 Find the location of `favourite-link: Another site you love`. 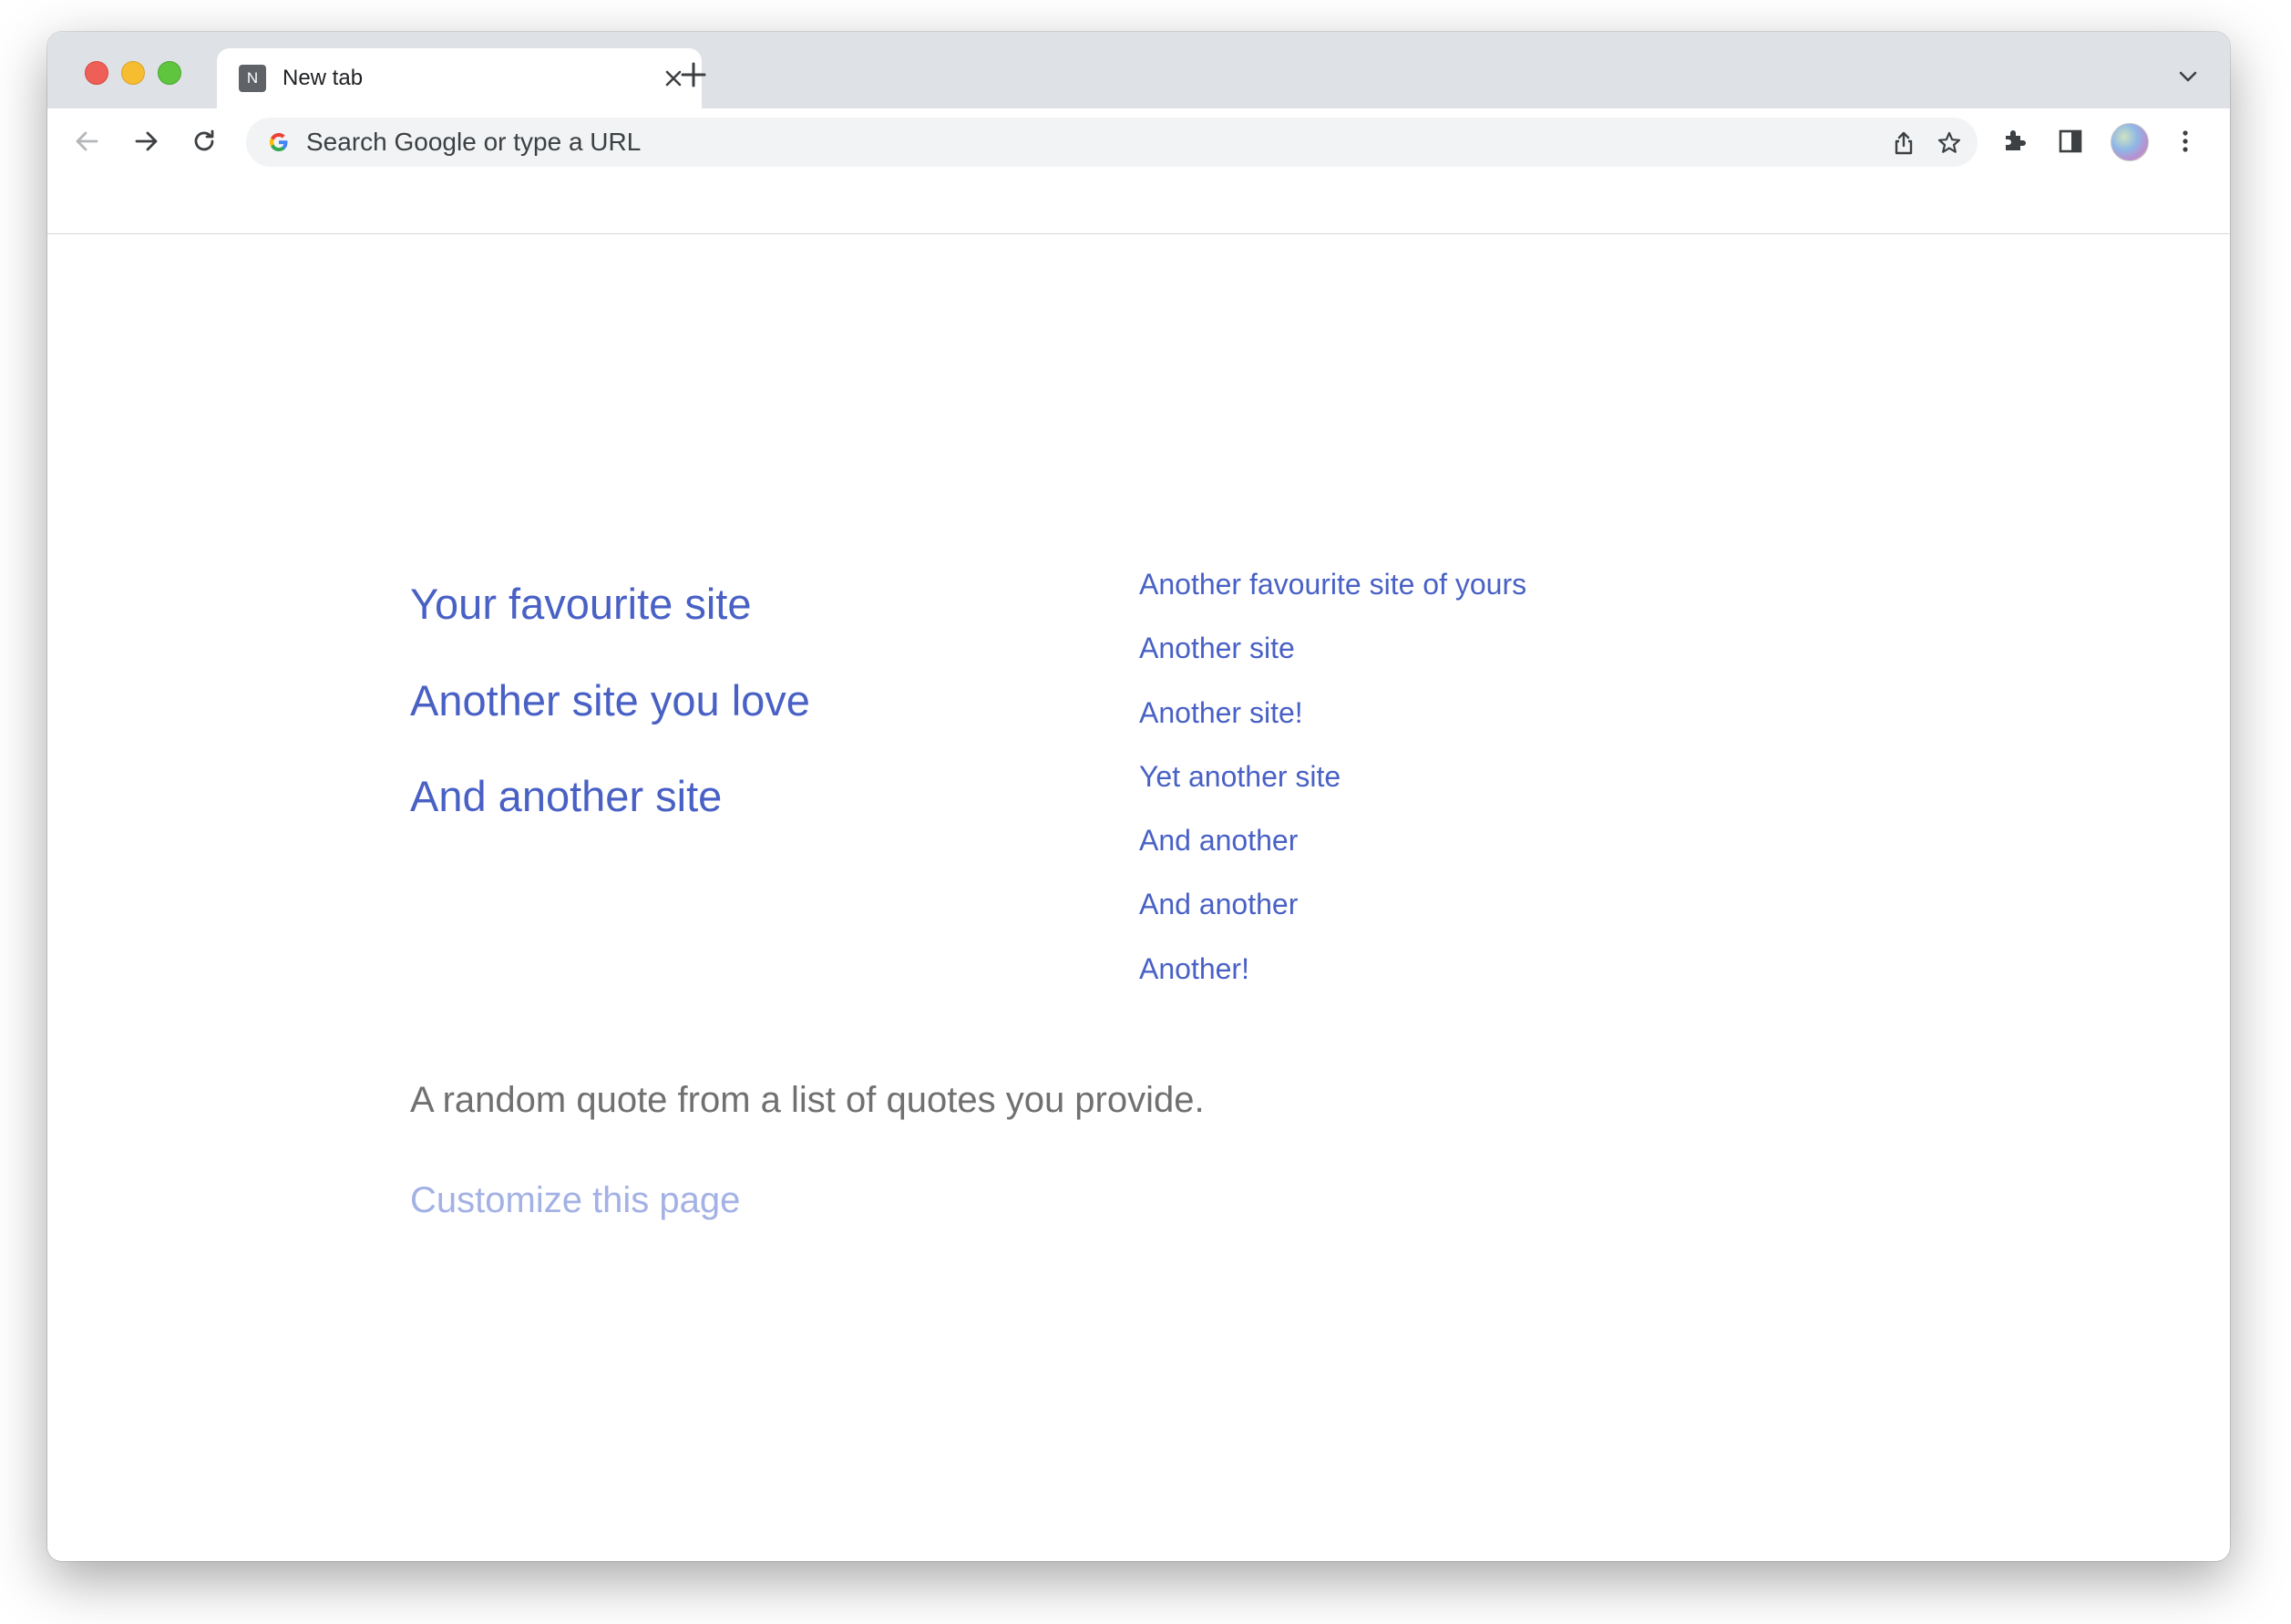

favourite-link: Another site you love is located at coordinates (610, 701).